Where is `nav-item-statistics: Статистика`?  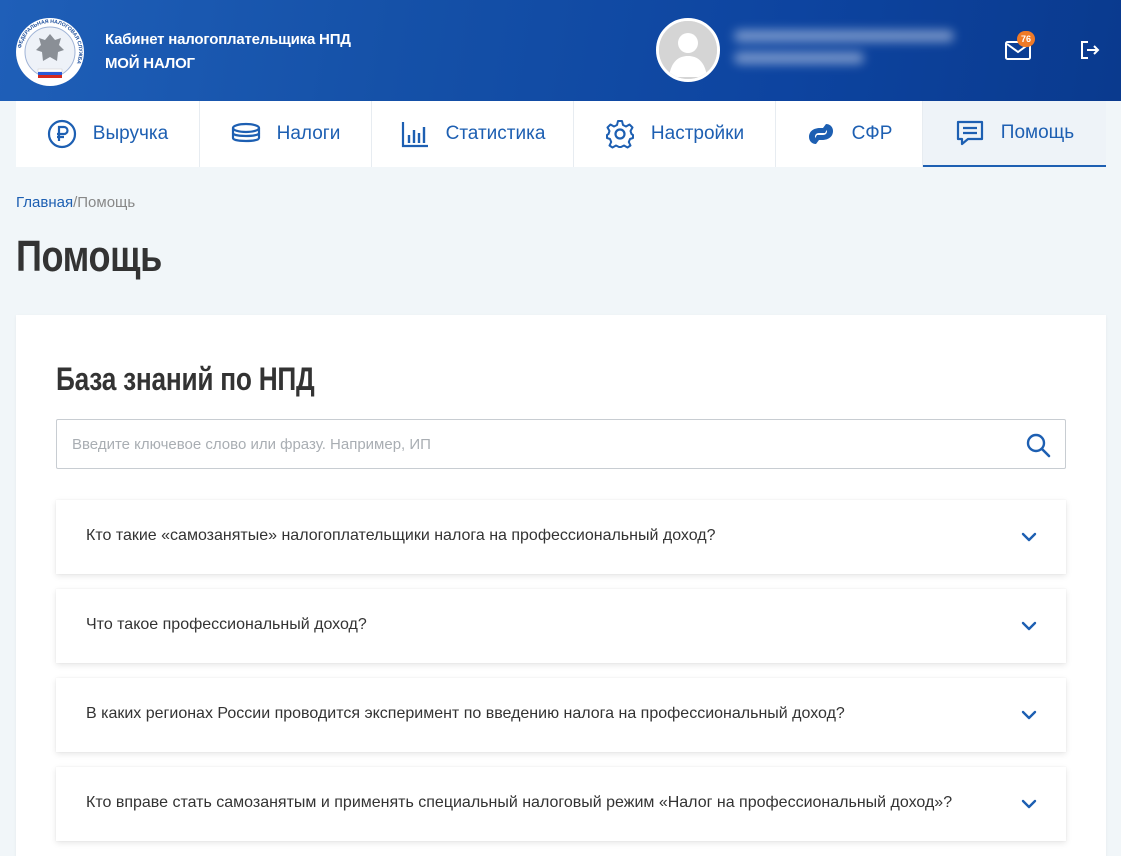
nav-item-statistics: Статистика is located at coordinates (473, 134).